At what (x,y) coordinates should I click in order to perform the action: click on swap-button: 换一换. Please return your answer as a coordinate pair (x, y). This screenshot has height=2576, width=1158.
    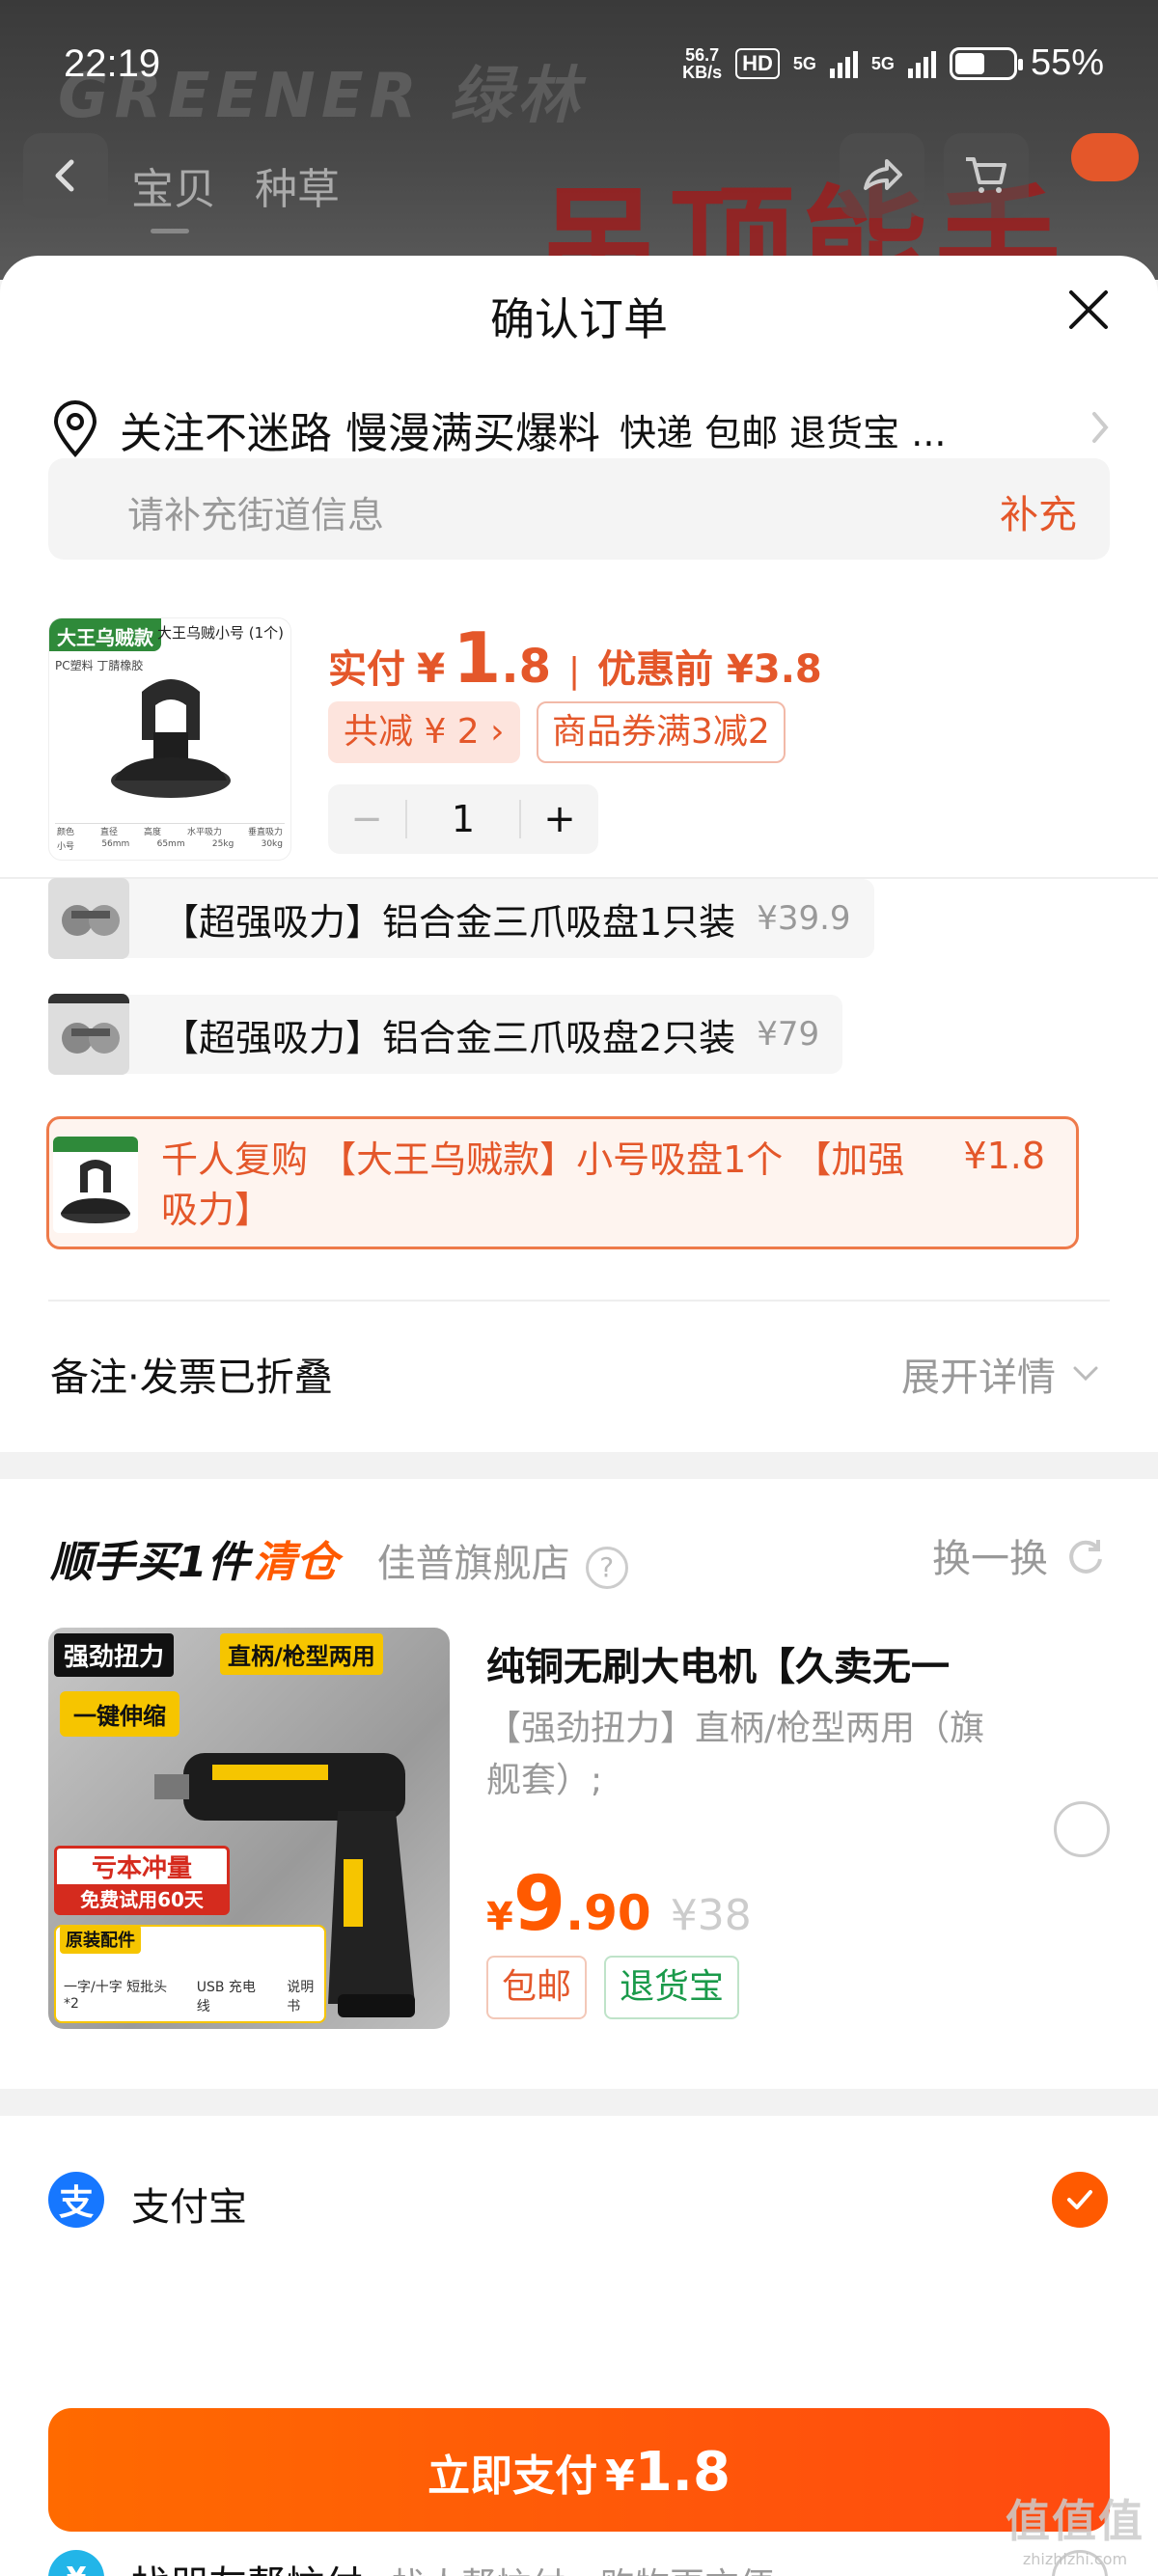
    Looking at the image, I should click on (1019, 1555).